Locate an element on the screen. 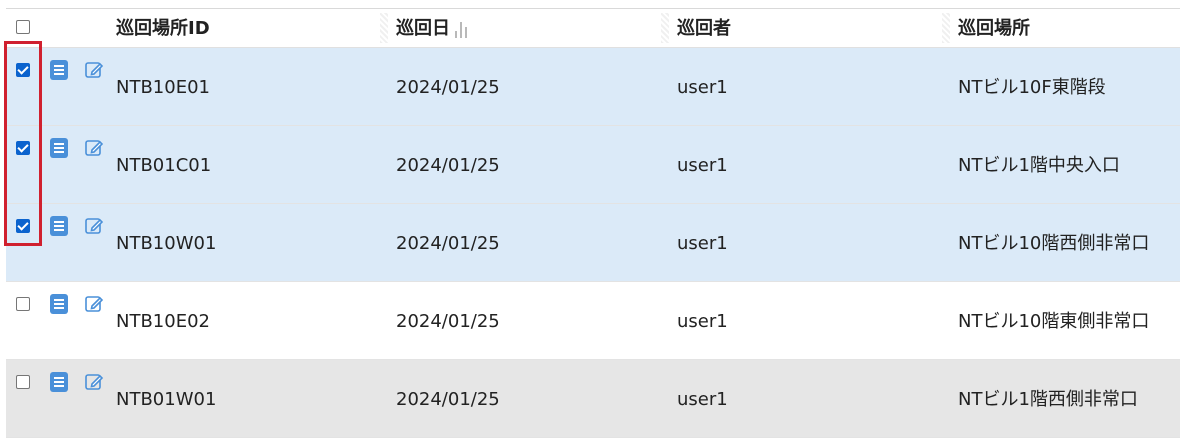 The width and height of the screenshot is (1180, 440). cell-id: NTB01W01 is located at coordinates (166, 399).